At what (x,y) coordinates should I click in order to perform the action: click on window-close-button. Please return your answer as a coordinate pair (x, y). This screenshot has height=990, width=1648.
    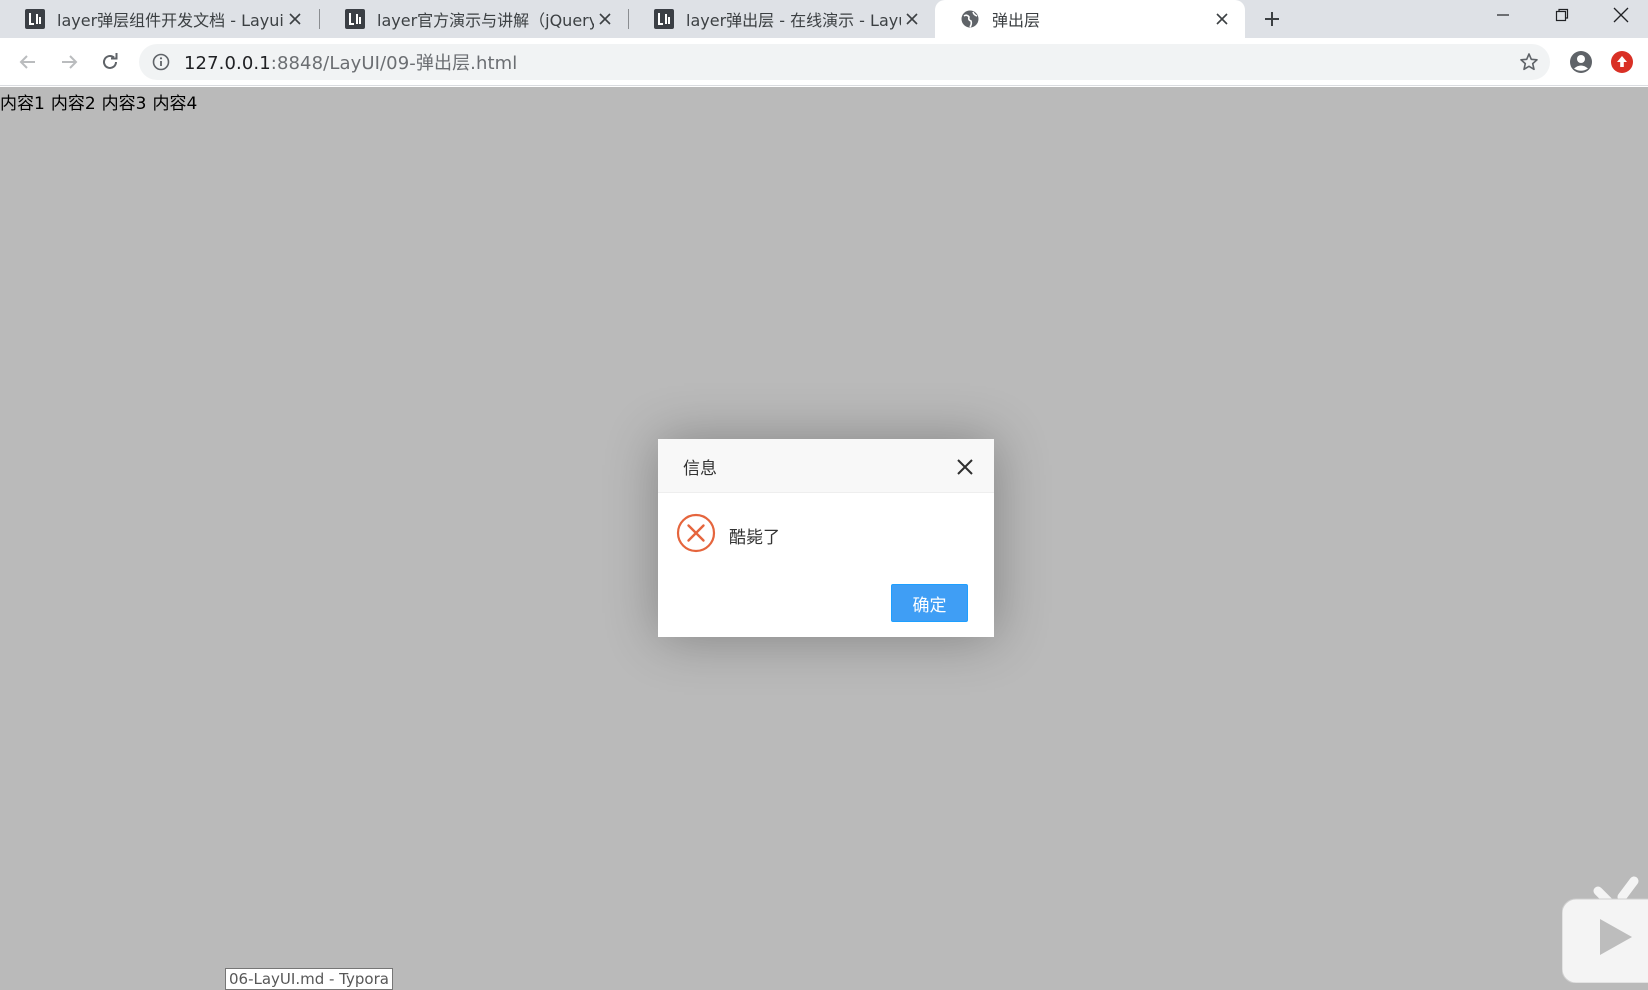
    Looking at the image, I should click on (1620, 15).